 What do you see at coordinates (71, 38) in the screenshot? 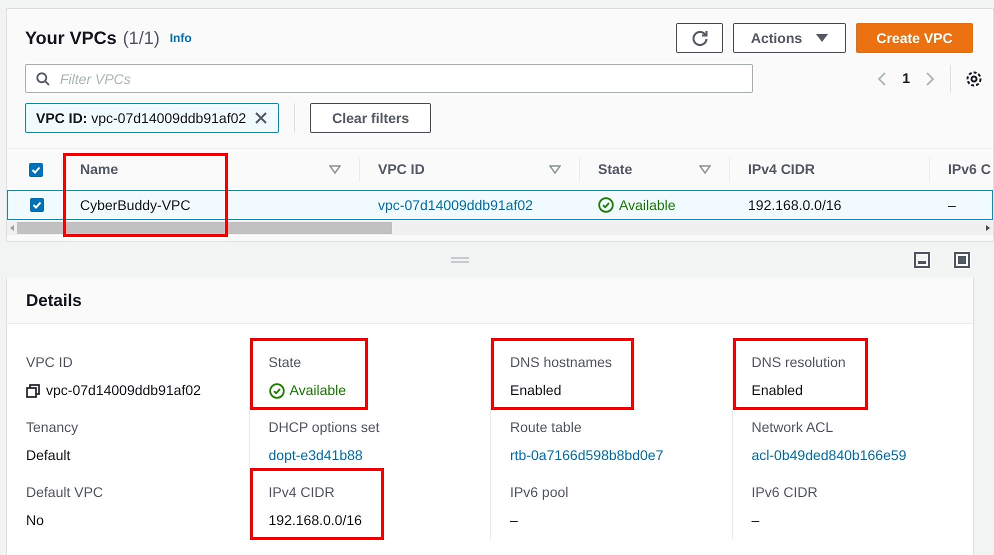
I see `panel-title: Your VPCs` at bounding box center [71, 38].